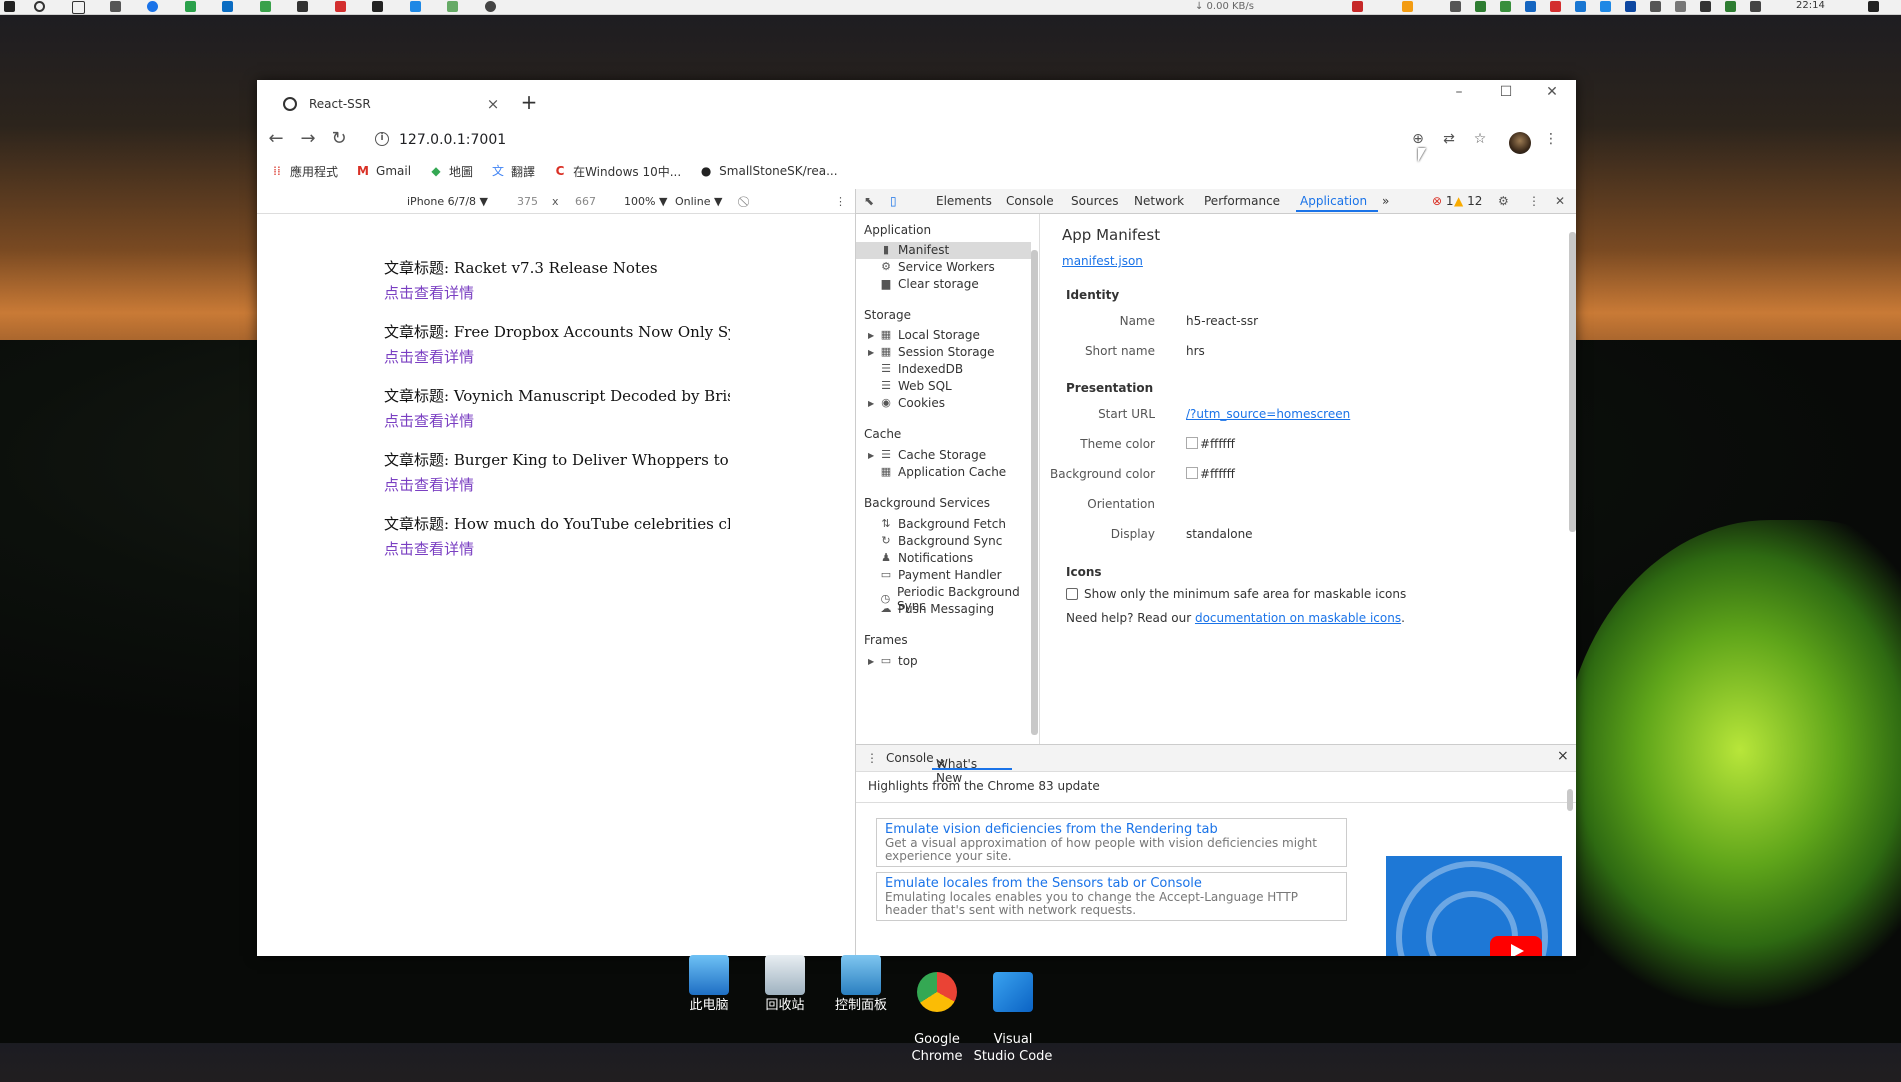  Describe the element at coordinates (941, 541) in the screenshot. I see `sidebar-item-background-sync: ↻ Background Sync` at that location.